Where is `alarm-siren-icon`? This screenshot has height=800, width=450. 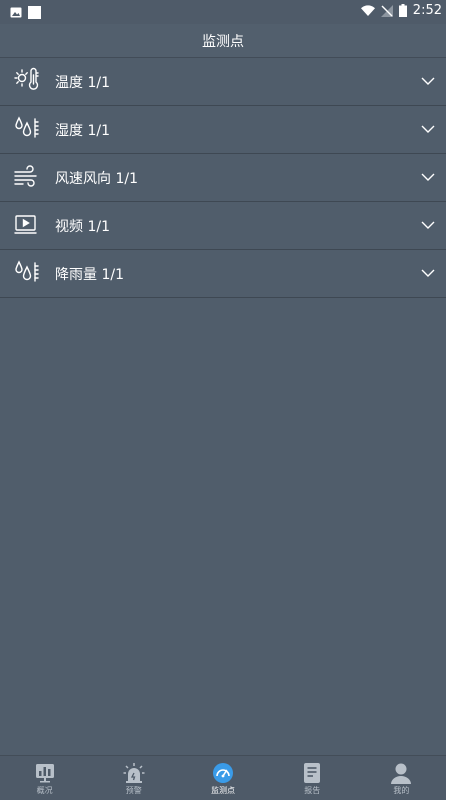
alarm-siren-icon is located at coordinates (134, 773).